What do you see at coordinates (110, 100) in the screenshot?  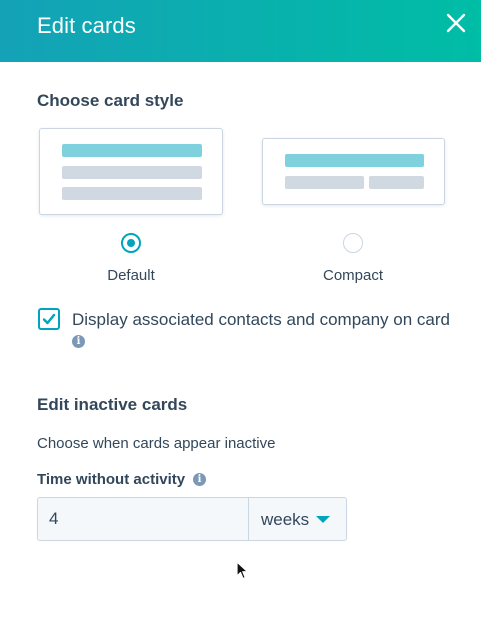 I see `card-style-heading: Choose card style` at bounding box center [110, 100].